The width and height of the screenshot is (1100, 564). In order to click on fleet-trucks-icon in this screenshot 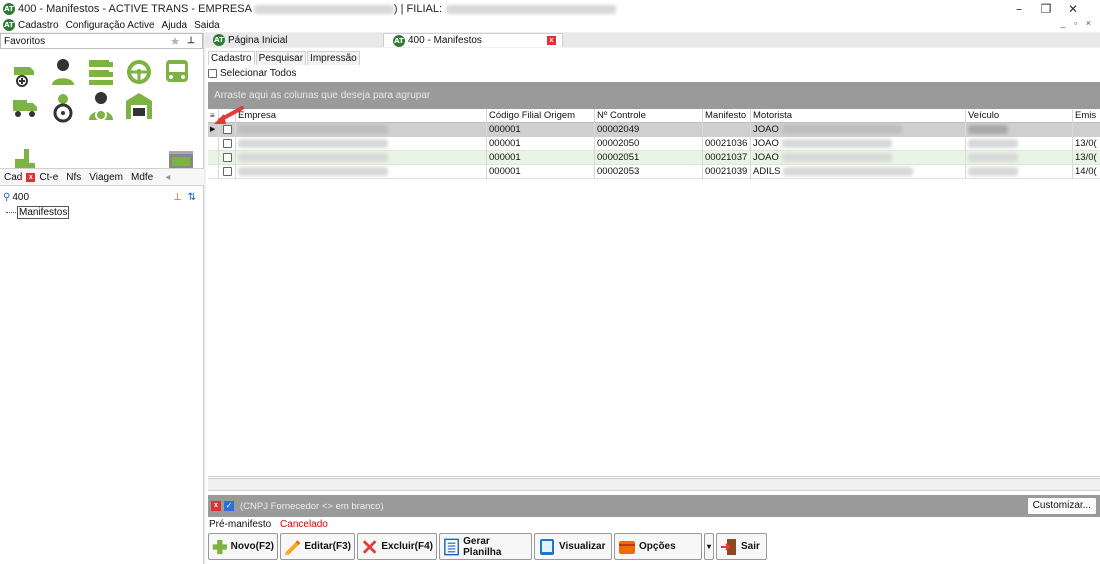, I will do `click(101, 72)`.